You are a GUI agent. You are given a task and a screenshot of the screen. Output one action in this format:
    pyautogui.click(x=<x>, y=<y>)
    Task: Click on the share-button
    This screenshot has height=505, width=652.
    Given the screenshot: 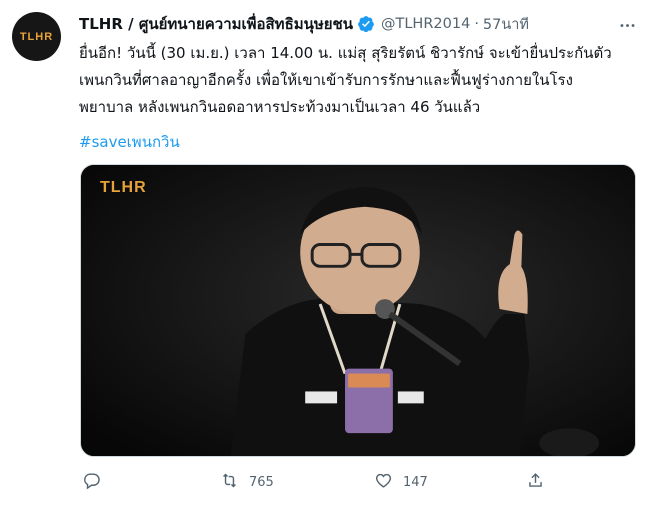 What is the action you would take?
    pyautogui.click(x=535, y=482)
    